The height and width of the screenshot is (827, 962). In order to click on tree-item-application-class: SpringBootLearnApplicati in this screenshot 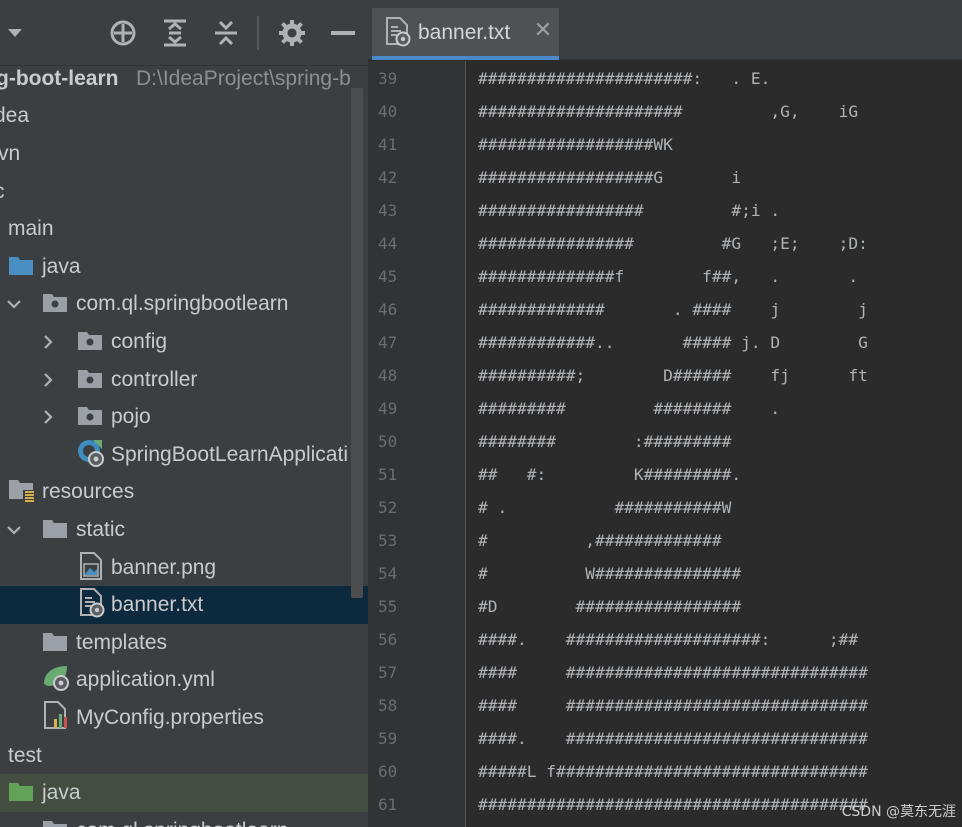, I will do `click(184, 455)`.